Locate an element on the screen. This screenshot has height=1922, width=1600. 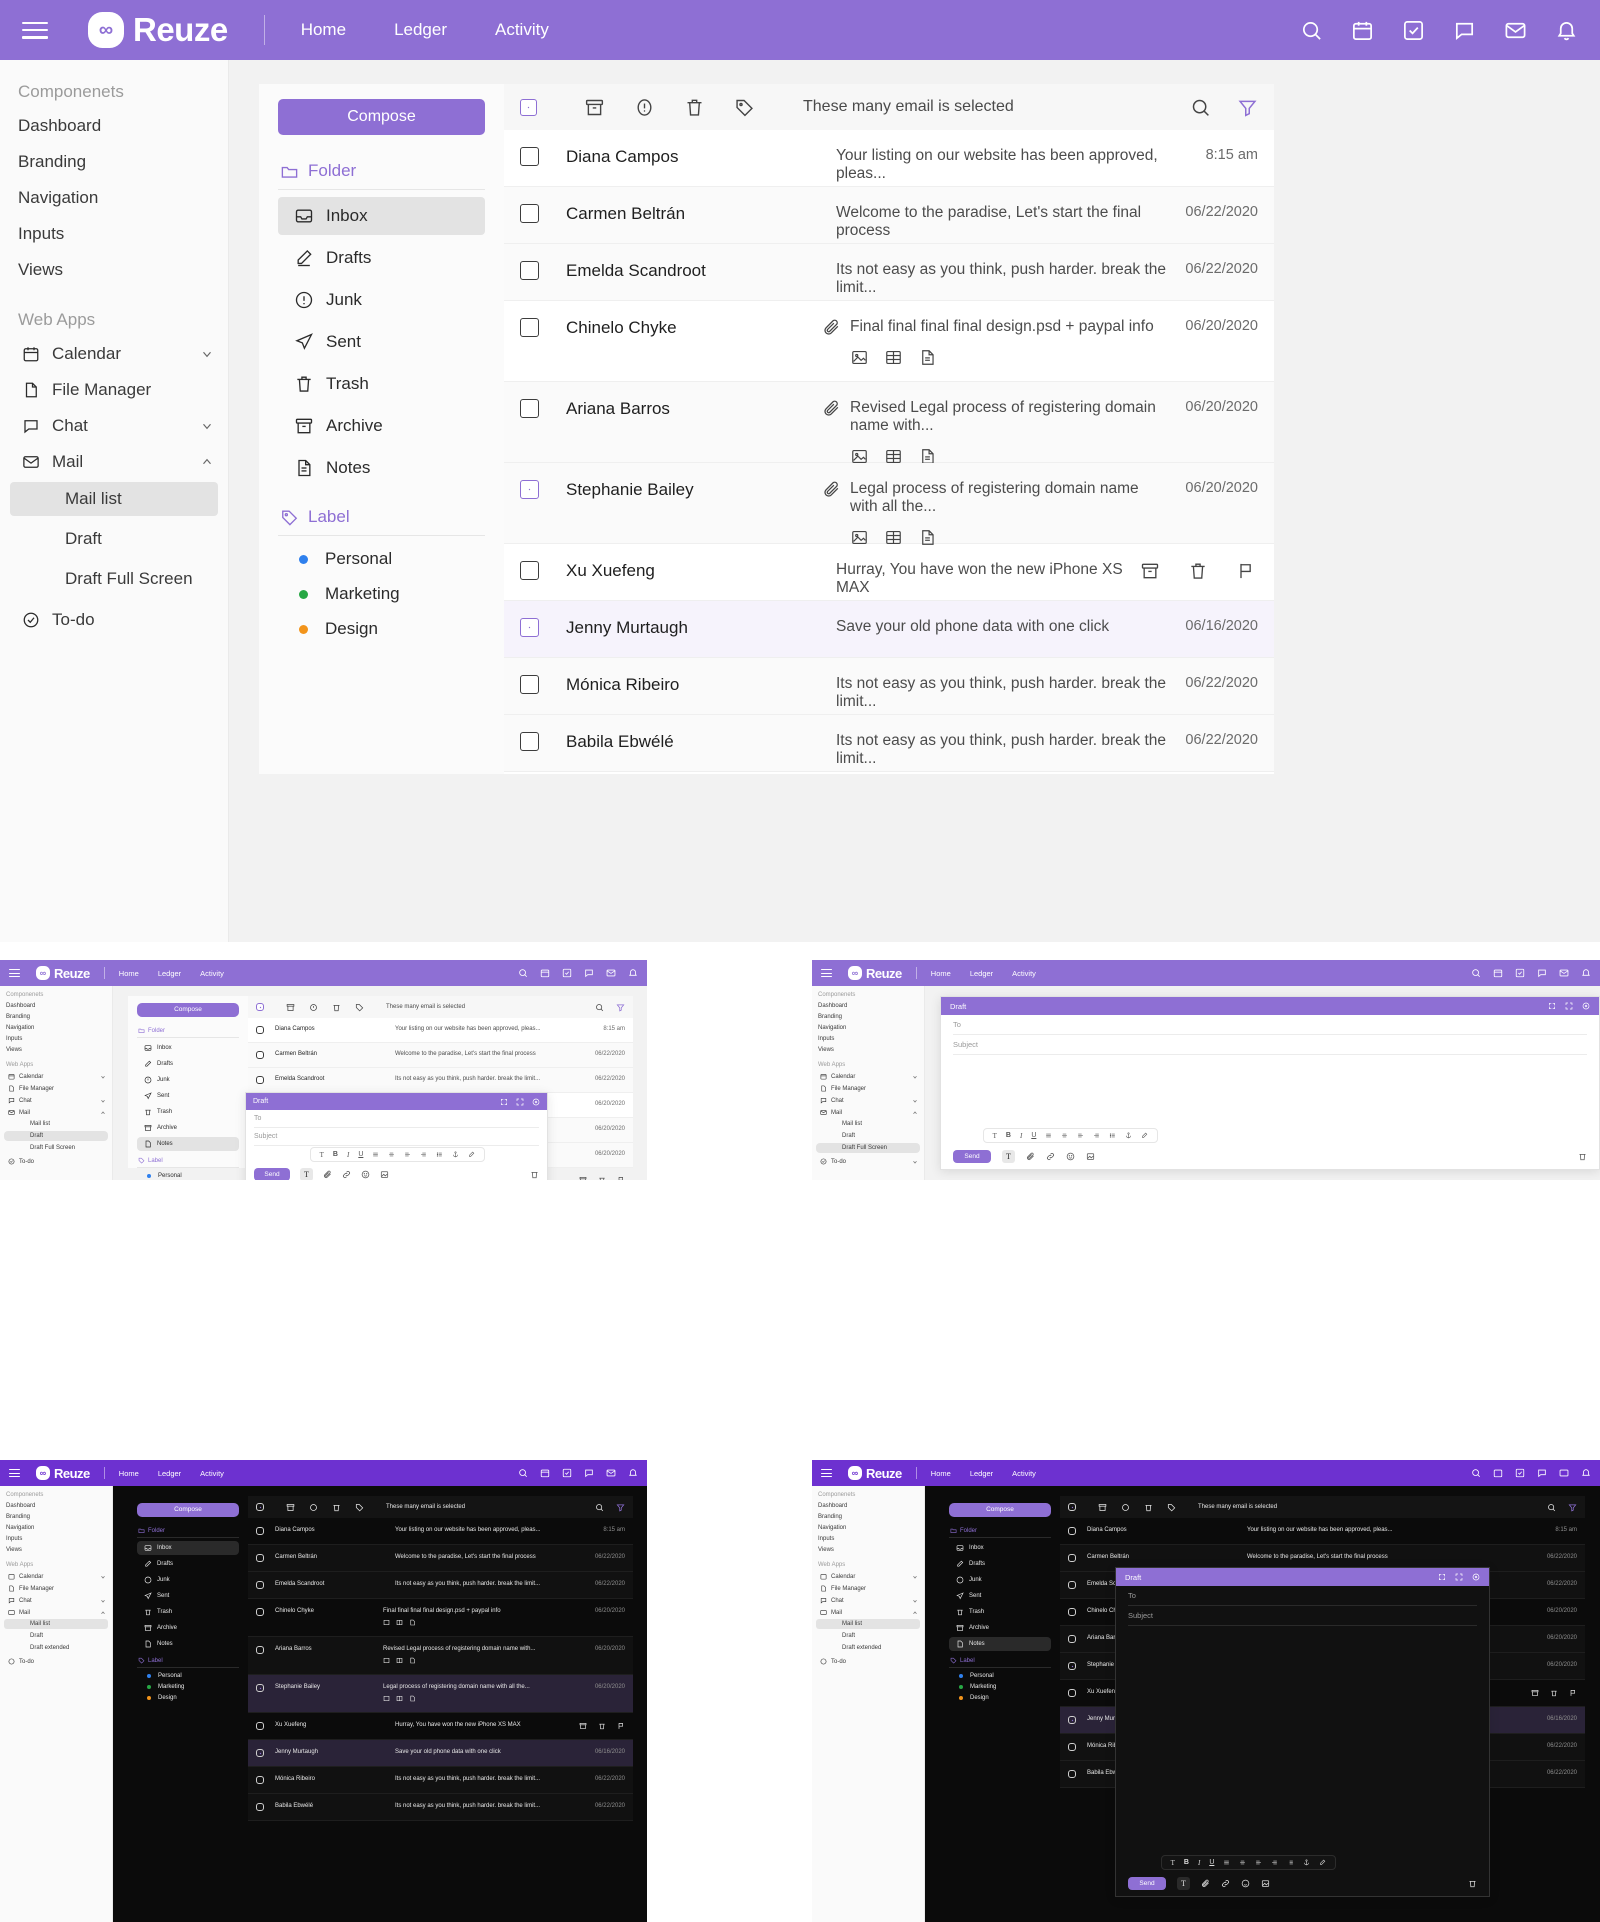
folder-item-drafts: Drafts is located at coordinates (188, 1064).